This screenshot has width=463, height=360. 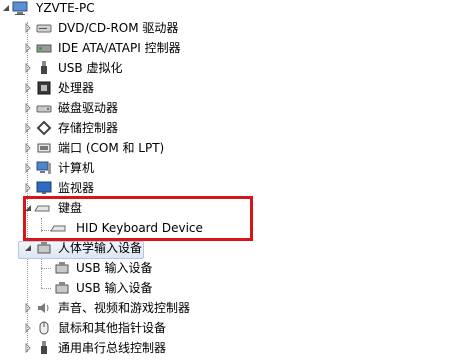 I want to click on tree-item-disk: 磁盘驱动器, so click(x=130, y=108).